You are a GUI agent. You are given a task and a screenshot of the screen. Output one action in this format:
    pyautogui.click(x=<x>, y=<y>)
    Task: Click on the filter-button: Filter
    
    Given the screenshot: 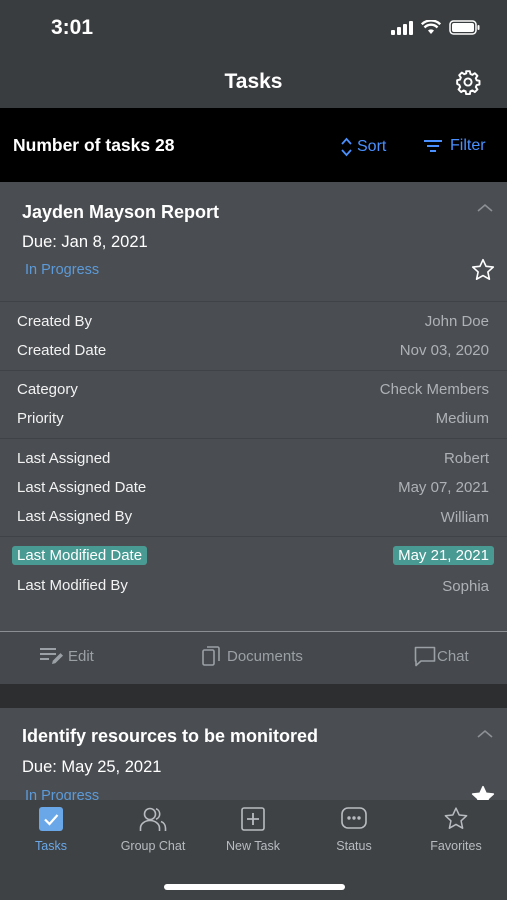 What is the action you would take?
    pyautogui.click(x=455, y=146)
    